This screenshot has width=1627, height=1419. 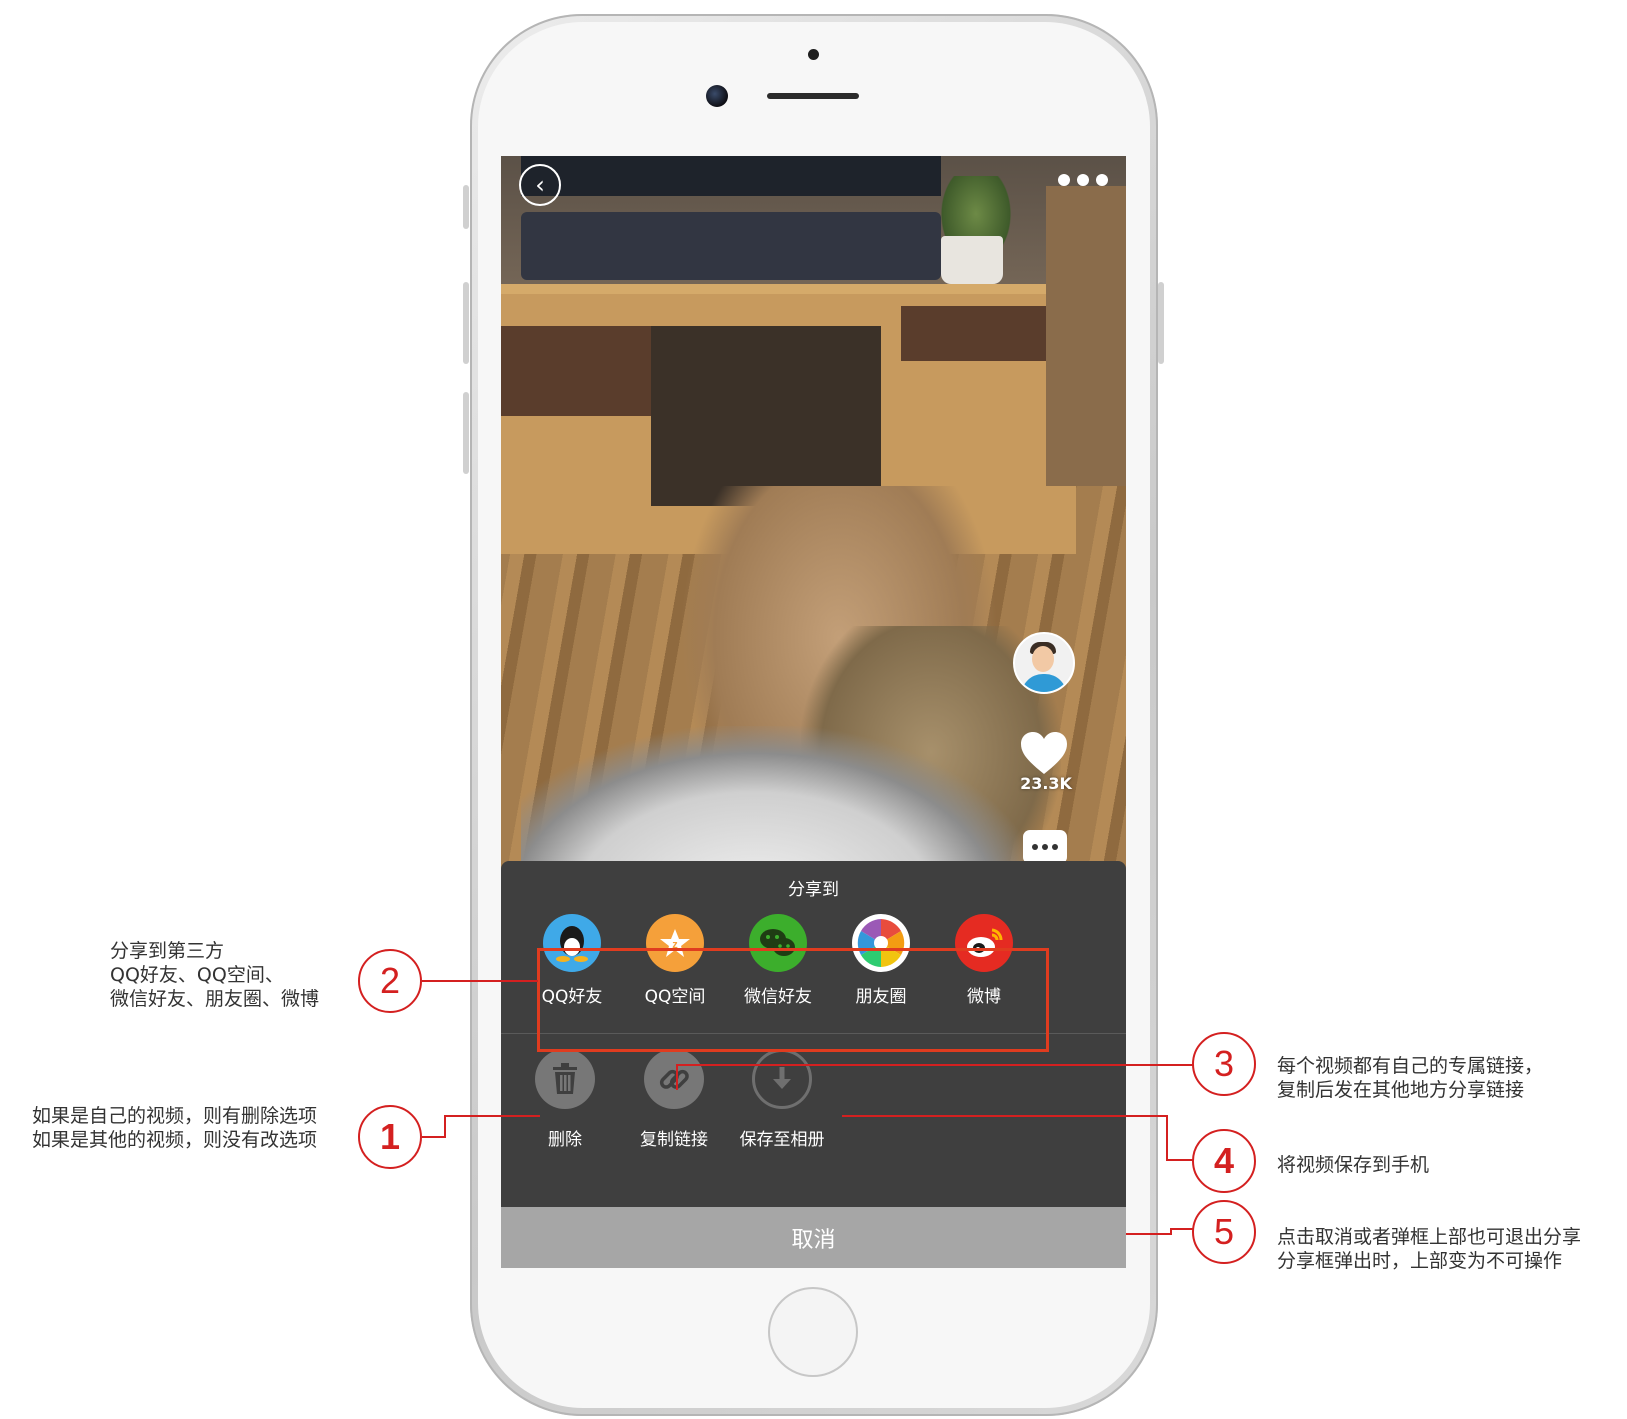 I want to click on share-sheet-title: 分享到, so click(x=813, y=890).